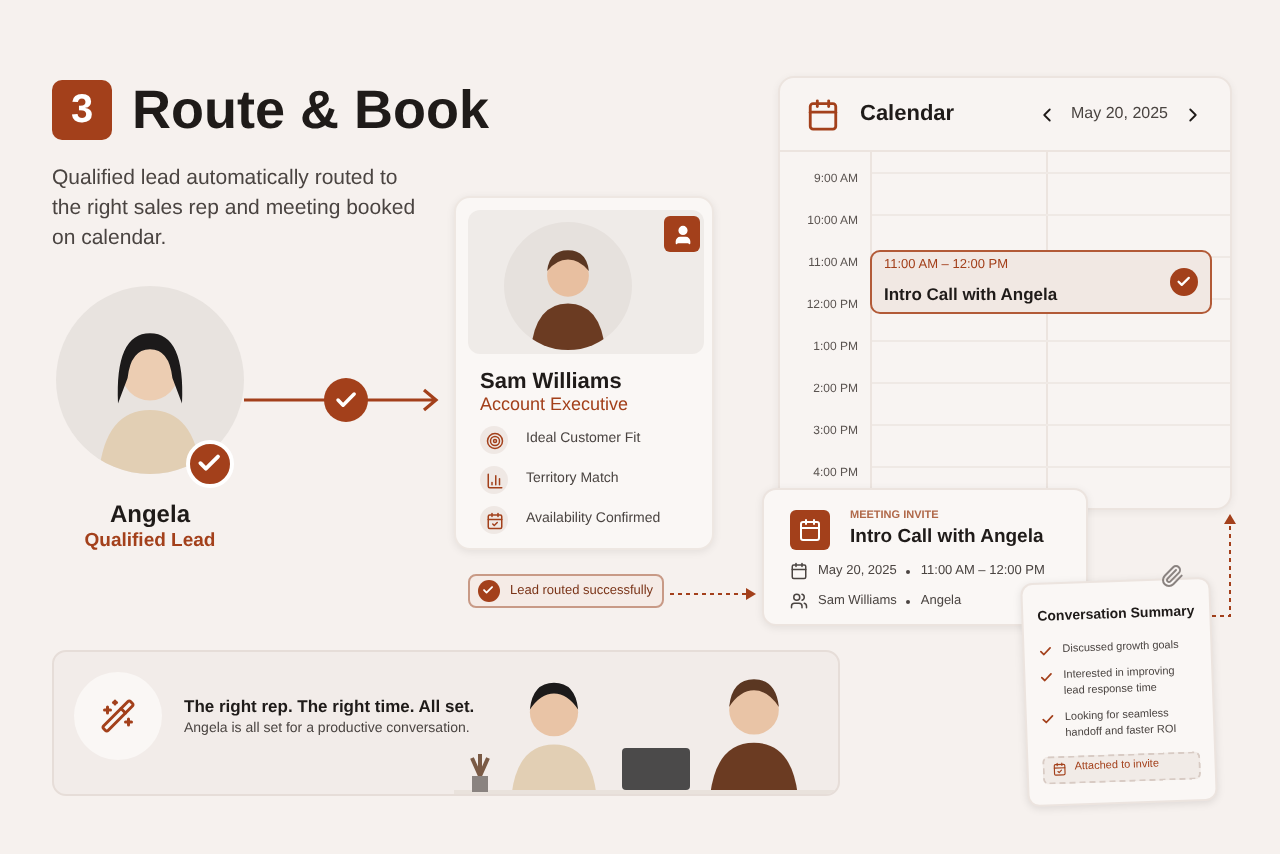 The width and height of the screenshot is (1280, 854). What do you see at coordinates (329, 707) in the screenshot?
I see `banner-headline: The right rep. The right time. All set.` at bounding box center [329, 707].